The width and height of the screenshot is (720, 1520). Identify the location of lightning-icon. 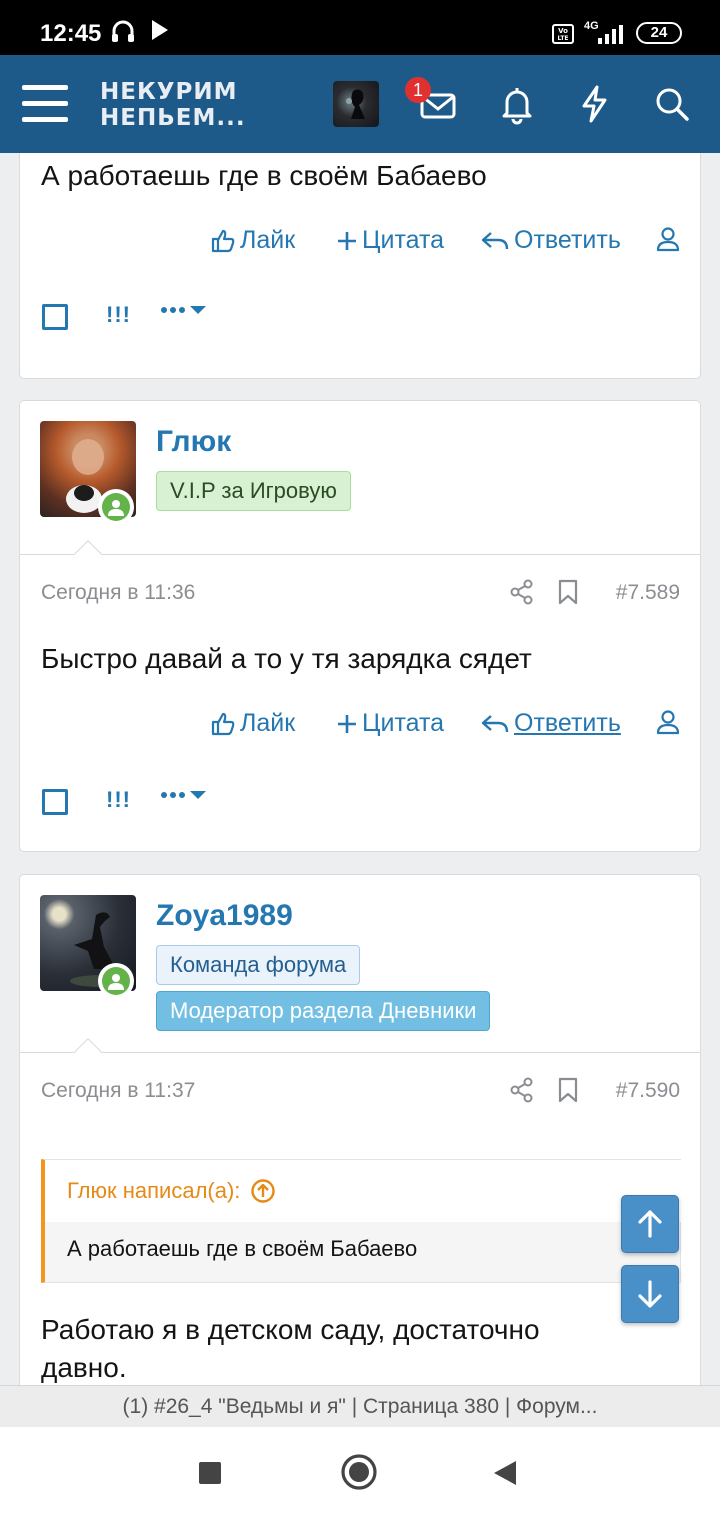
(595, 104).